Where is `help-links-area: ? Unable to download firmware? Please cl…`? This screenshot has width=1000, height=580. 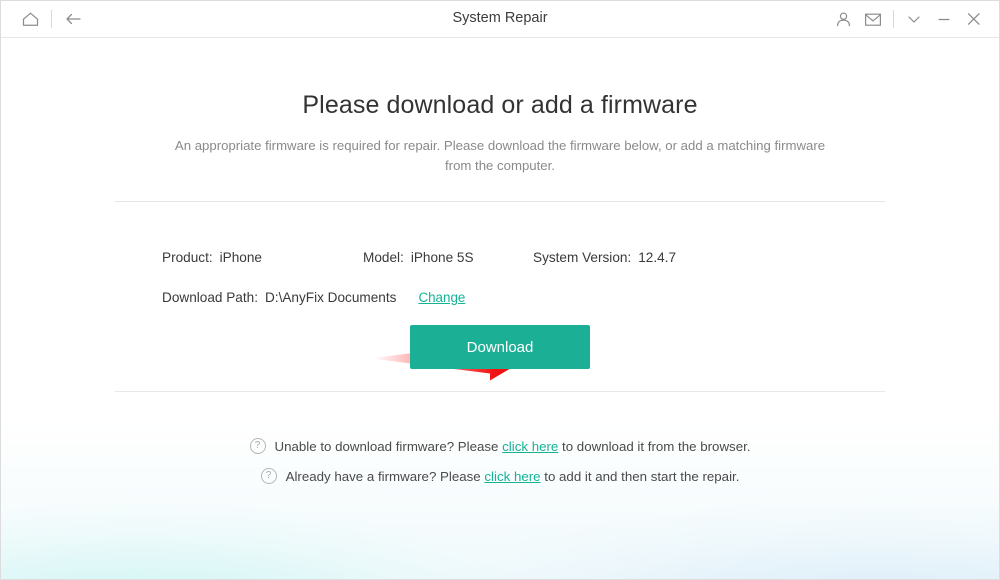
help-links-area: ? Unable to download firmware? Please cl… is located at coordinates (500, 438).